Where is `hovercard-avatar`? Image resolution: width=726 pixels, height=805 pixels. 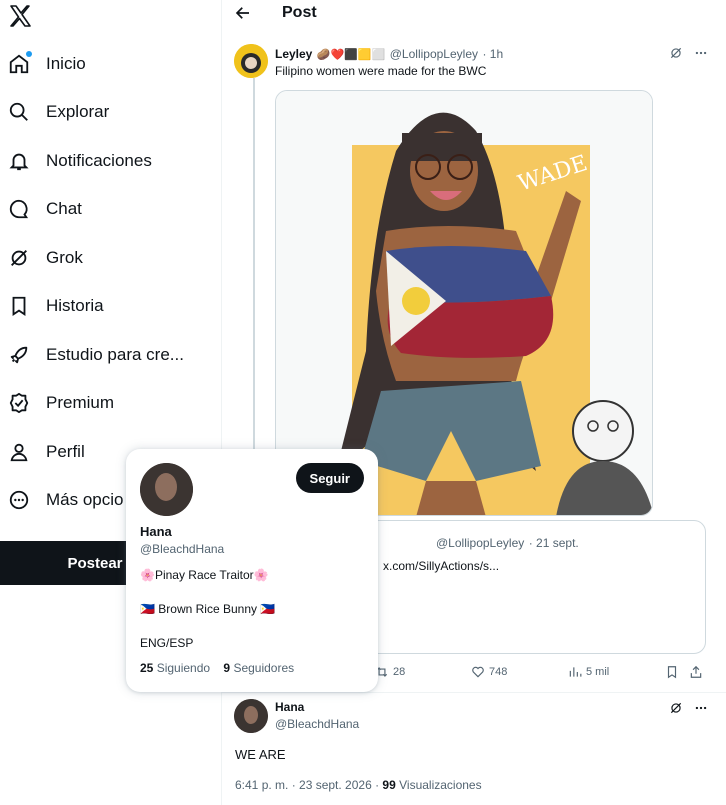 hovercard-avatar is located at coordinates (166, 489).